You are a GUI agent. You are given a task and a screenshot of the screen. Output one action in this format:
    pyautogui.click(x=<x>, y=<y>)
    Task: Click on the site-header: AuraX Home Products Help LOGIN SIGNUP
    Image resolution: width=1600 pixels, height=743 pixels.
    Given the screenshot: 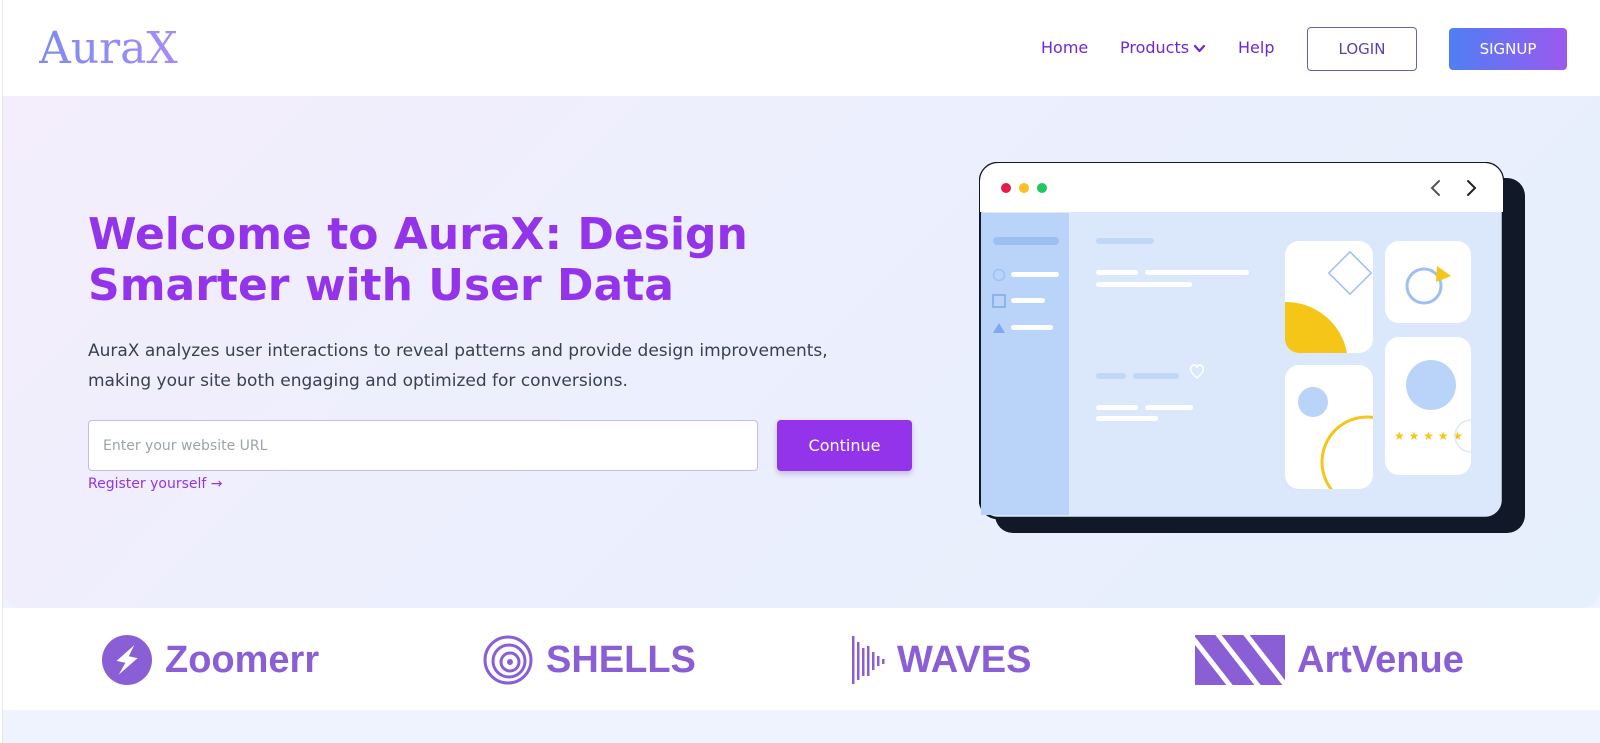 What is the action you would take?
    pyautogui.click(x=801, y=48)
    